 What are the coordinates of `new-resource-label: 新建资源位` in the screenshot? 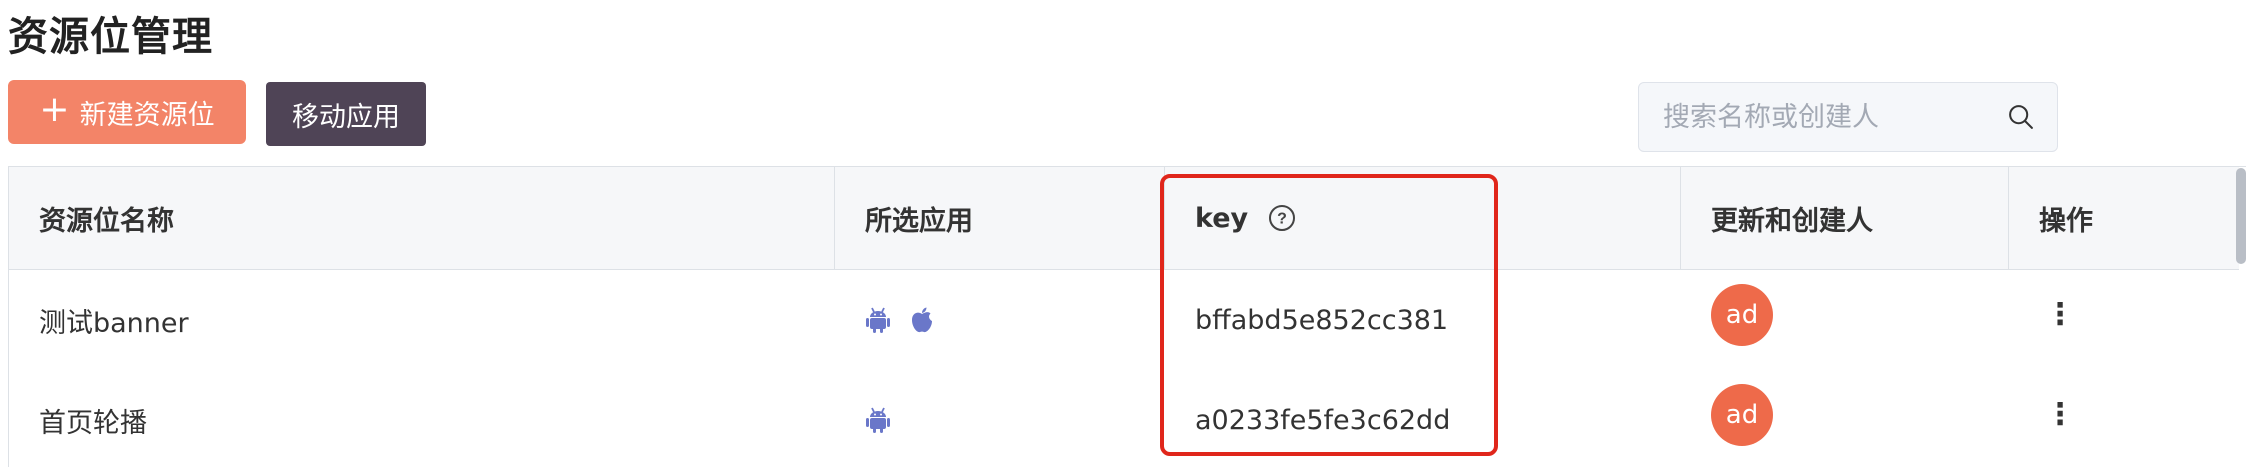 It's located at (147, 115).